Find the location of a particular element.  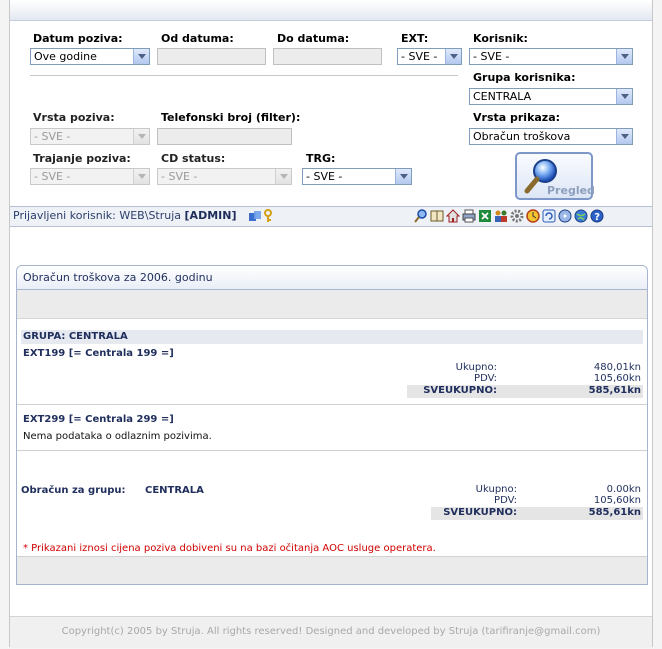

ext1-pdv-label: PDV: is located at coordinates (485, 378).